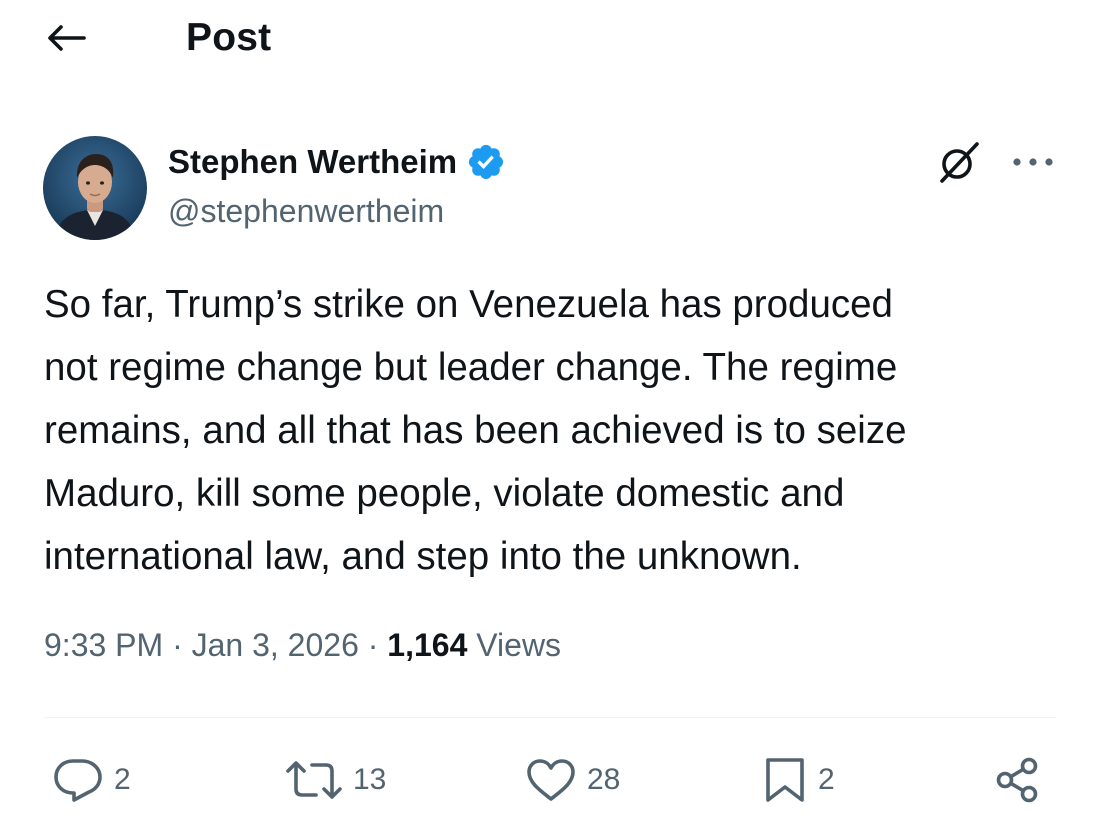 The width and height of the screenshot is (1100, 825). What do you see at coordinates (95, 188) in the screenshot?
I see `avatar` at bounding box center [95, 188].